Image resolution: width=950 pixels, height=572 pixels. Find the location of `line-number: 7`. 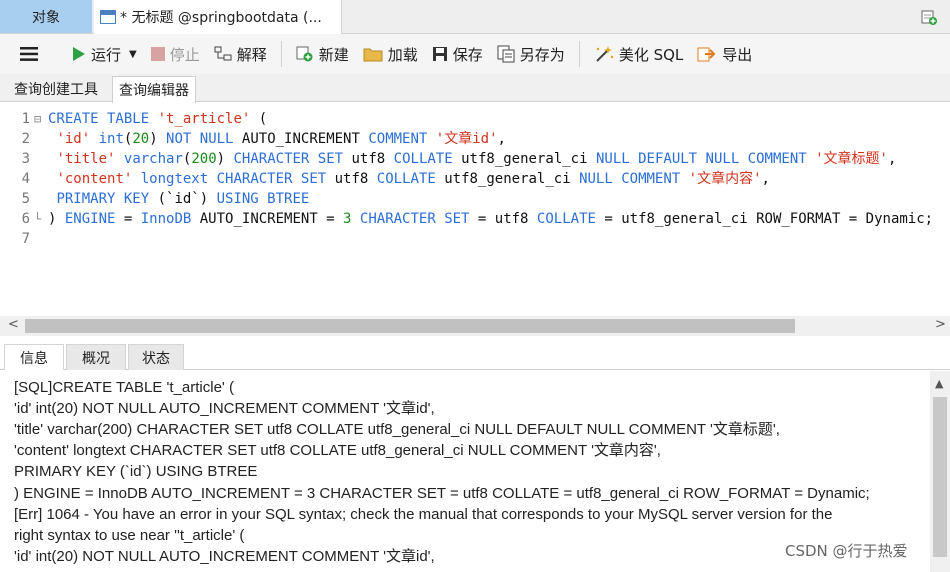

line-number: 7 is located at coordinates (25, 239).